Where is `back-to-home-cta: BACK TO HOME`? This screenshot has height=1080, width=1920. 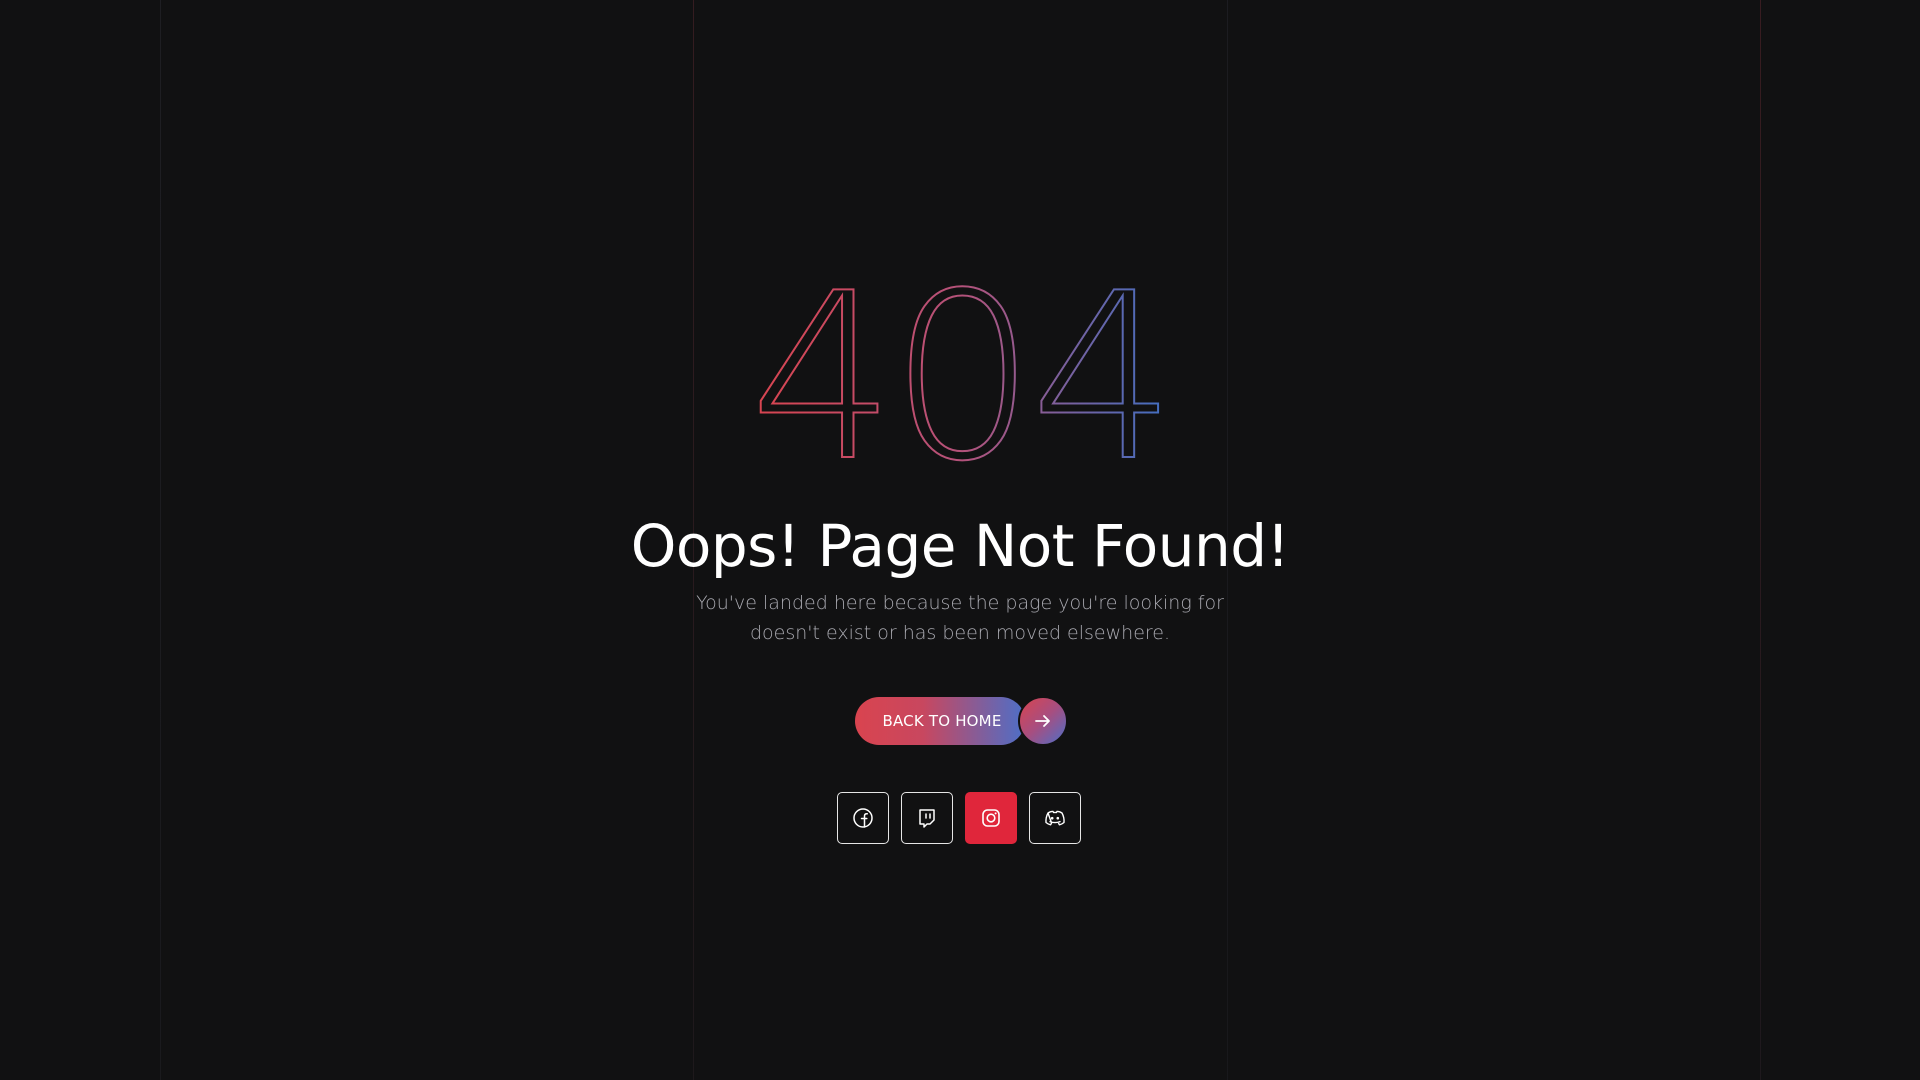
back-to-home-cta: BACK TO HOME is located at coordinates (961, 721).